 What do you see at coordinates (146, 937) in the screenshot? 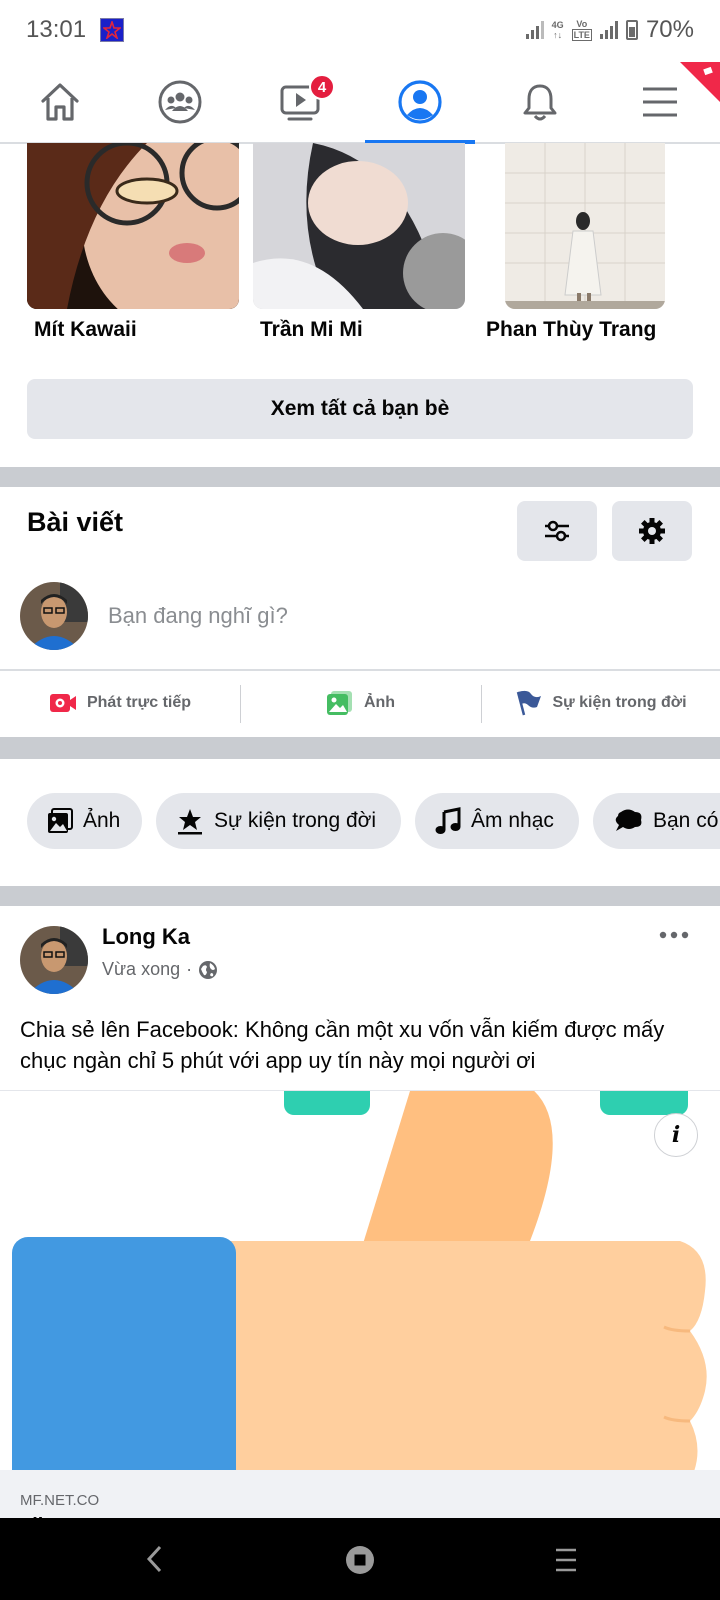
I see `post-author-name: Long Ka` at bounding box center [146, 937].